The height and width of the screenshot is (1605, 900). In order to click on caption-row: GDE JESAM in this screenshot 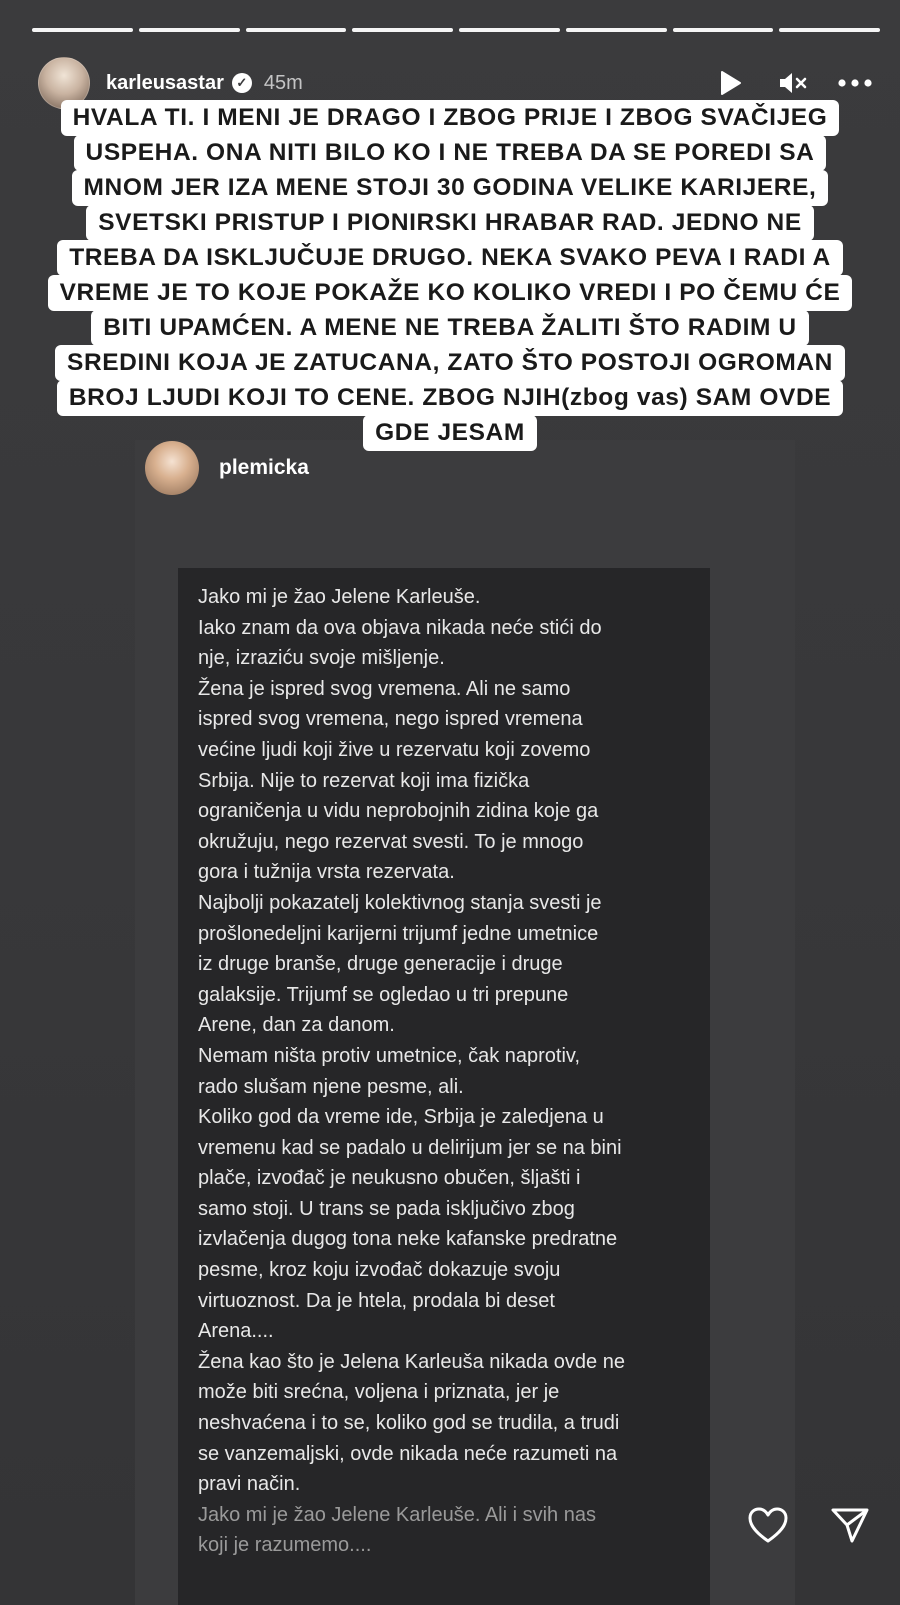, I will do `click(450, 433)`.